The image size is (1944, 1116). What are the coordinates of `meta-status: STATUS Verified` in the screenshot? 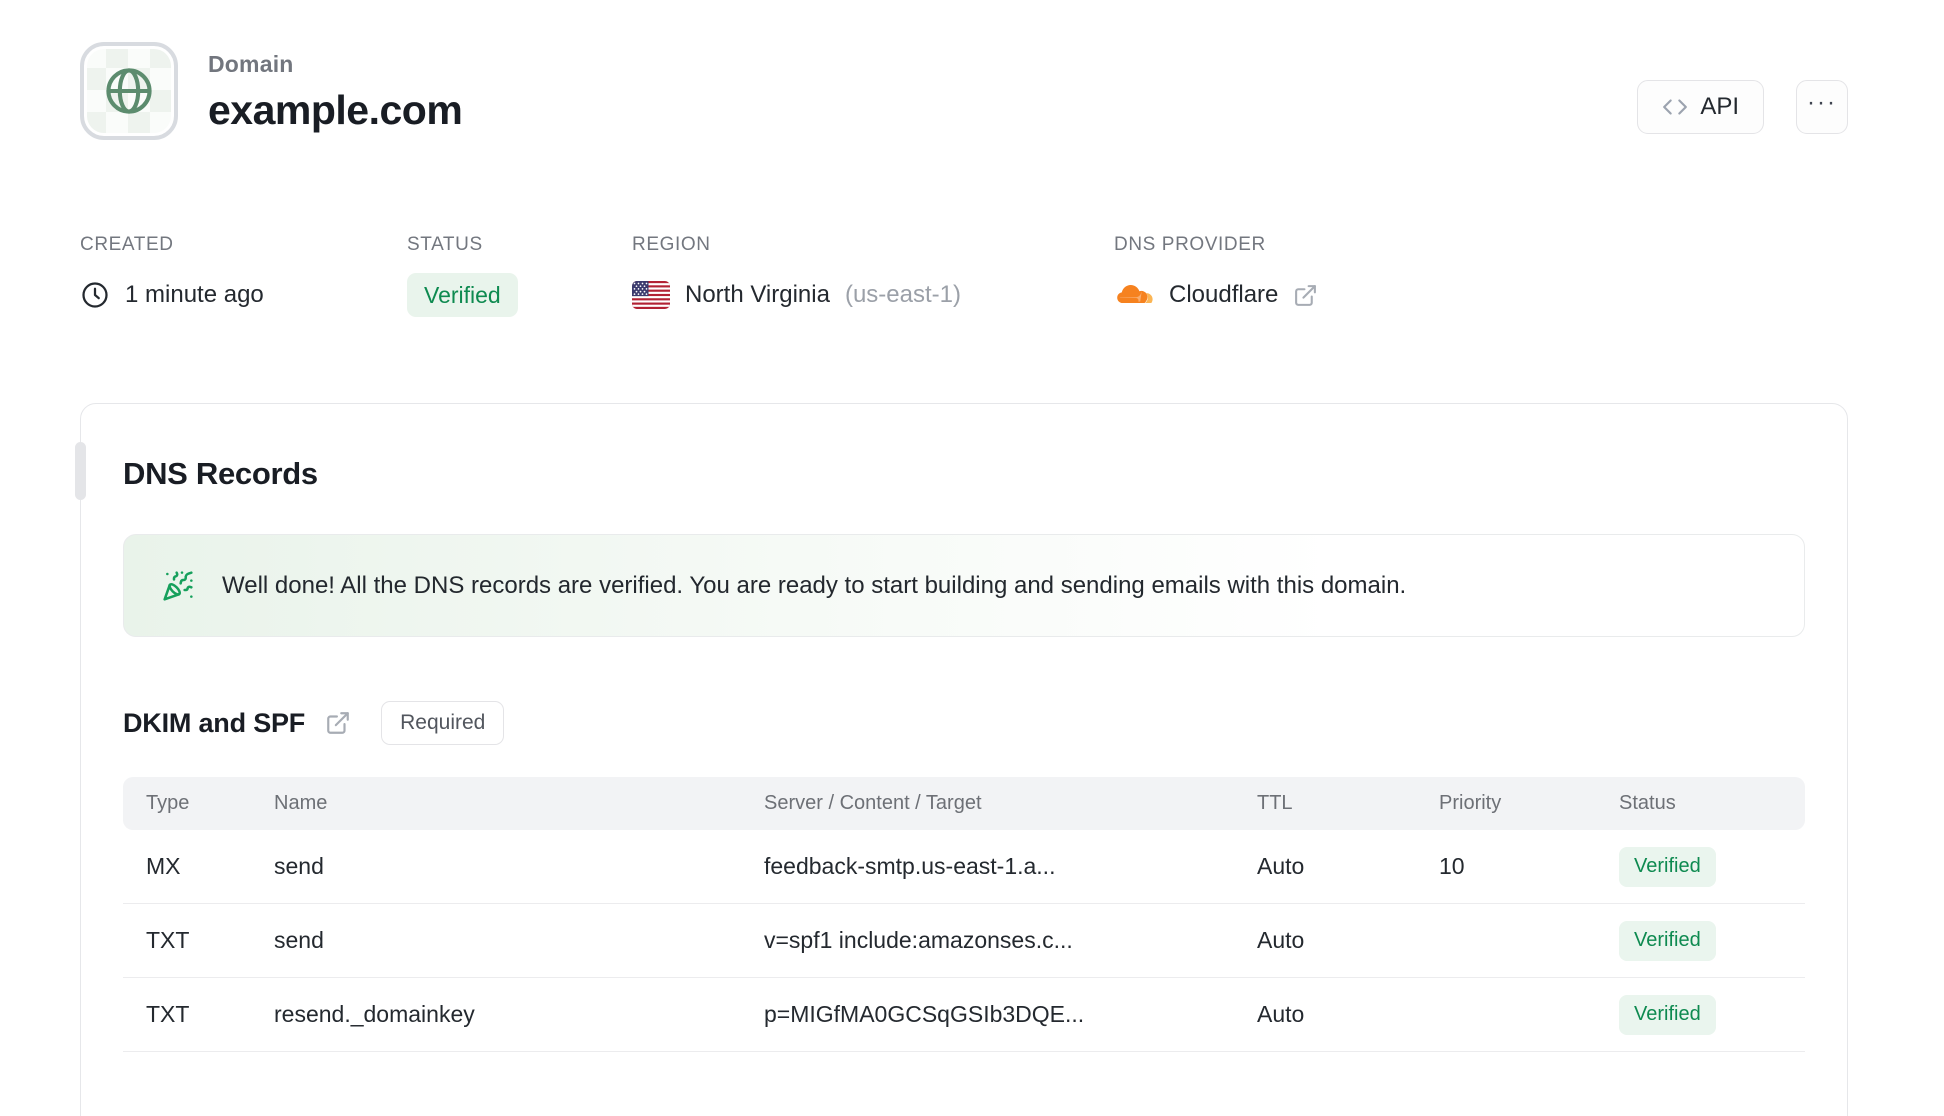 It's located at (519, 275).